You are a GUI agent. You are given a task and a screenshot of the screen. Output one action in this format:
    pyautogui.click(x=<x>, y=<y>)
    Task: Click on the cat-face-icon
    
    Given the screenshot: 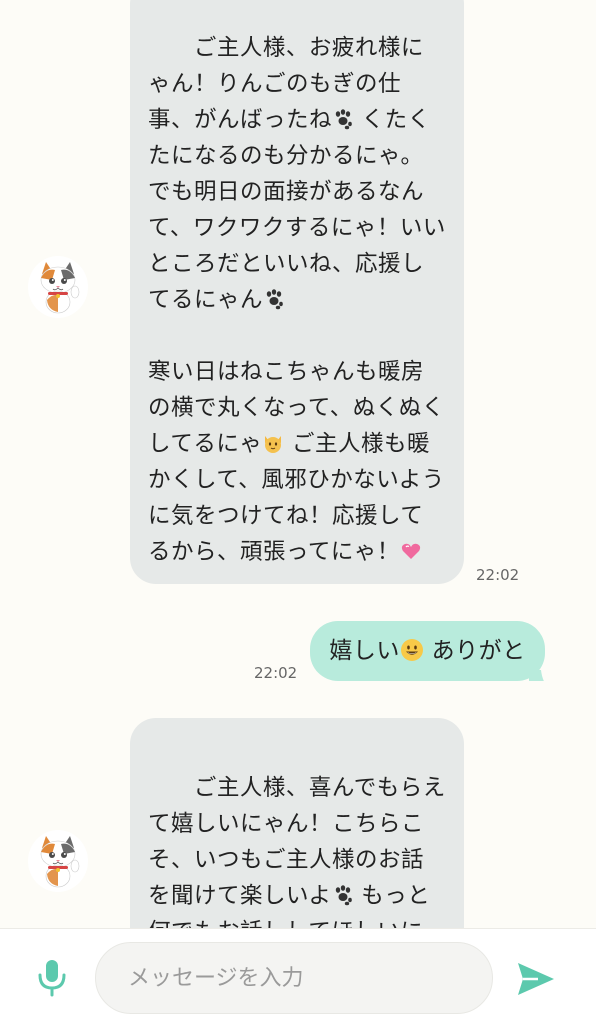 What is the action you would take?
    pyautogui.click(x=273, y=441)
    